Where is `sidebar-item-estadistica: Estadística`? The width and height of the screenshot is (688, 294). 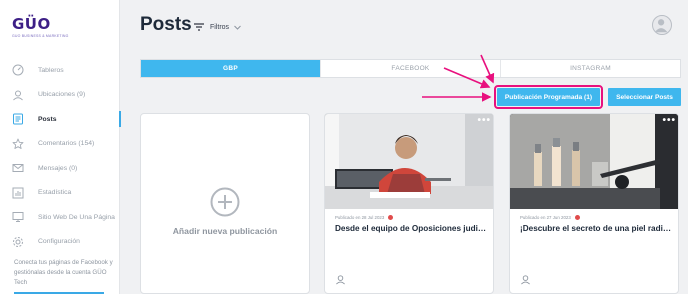
sidebar-item-estadistica: Estadística is located at coordinates (60, 193).